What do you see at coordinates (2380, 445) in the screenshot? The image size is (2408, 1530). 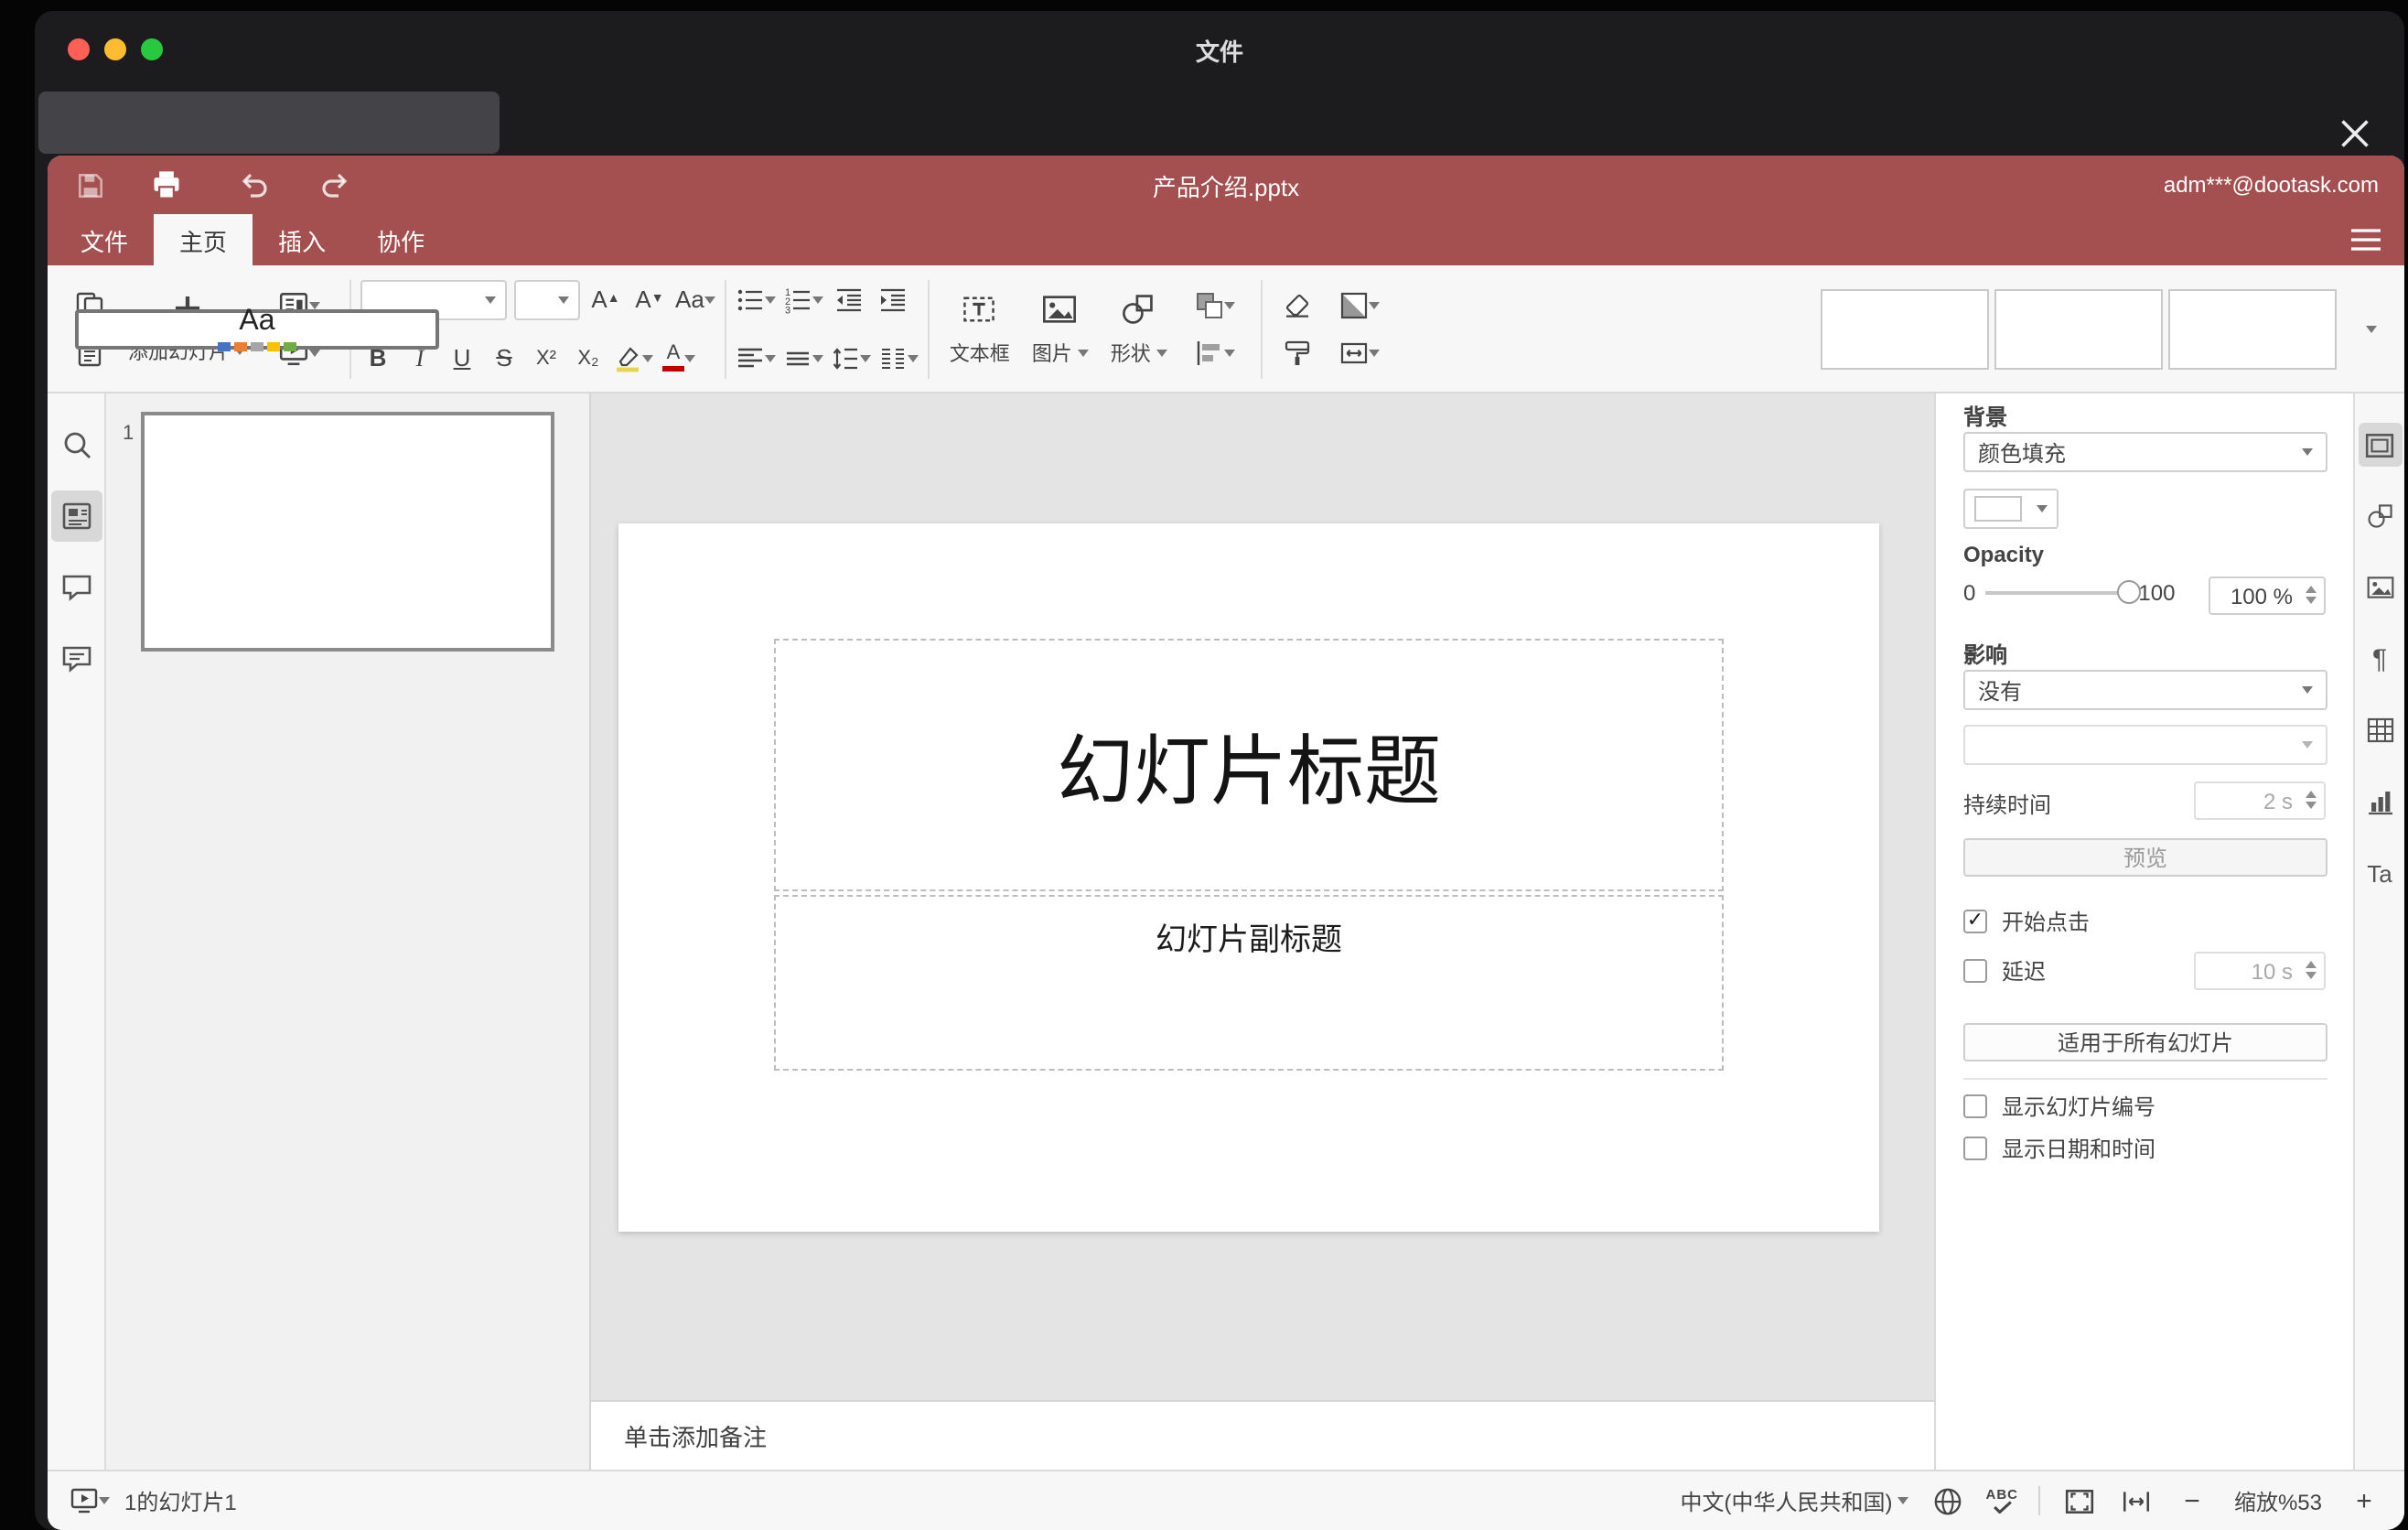 I see `slide-settings-icon` at bounding box center [2380, 445].